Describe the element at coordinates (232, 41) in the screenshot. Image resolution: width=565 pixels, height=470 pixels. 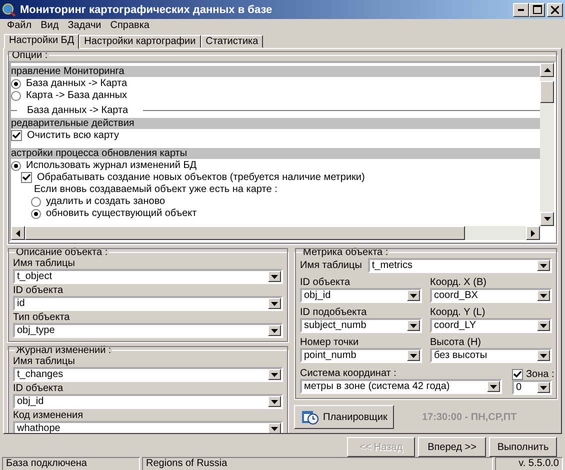
I see `tab: Статистика` at that location.